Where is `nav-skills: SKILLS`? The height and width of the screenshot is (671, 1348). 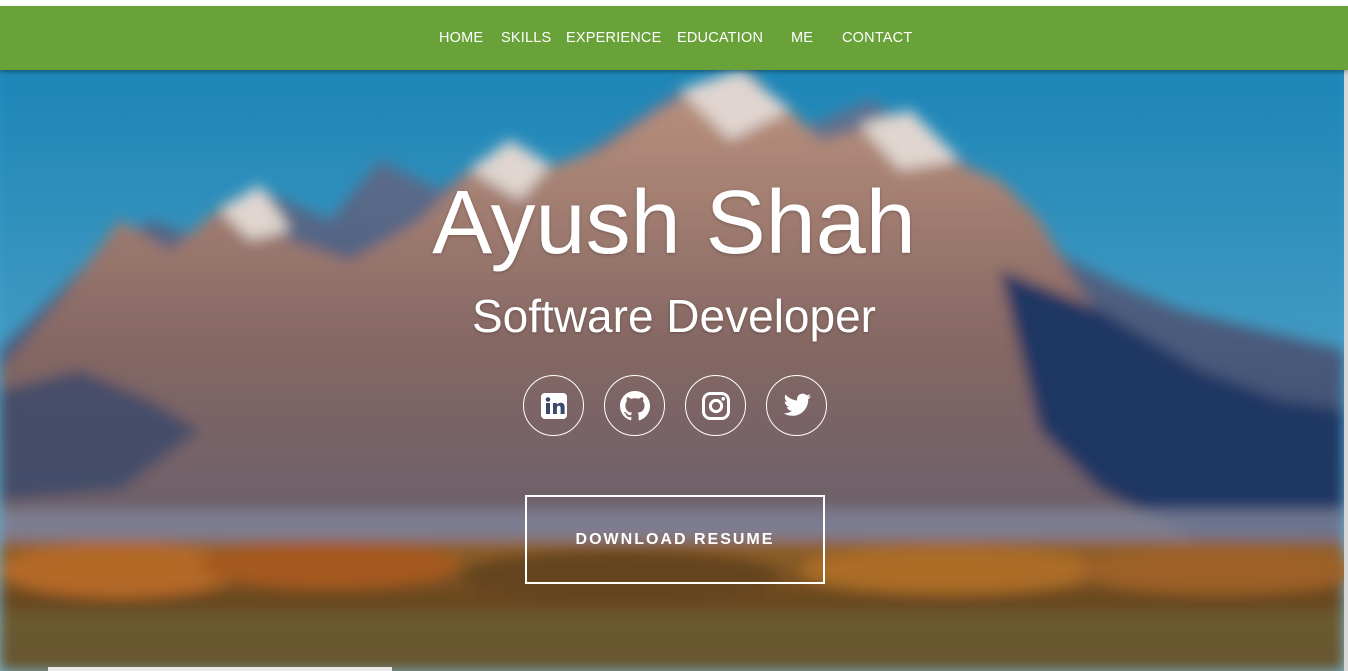 nav-skills: SKILLS is located at coordinates (526, 38).